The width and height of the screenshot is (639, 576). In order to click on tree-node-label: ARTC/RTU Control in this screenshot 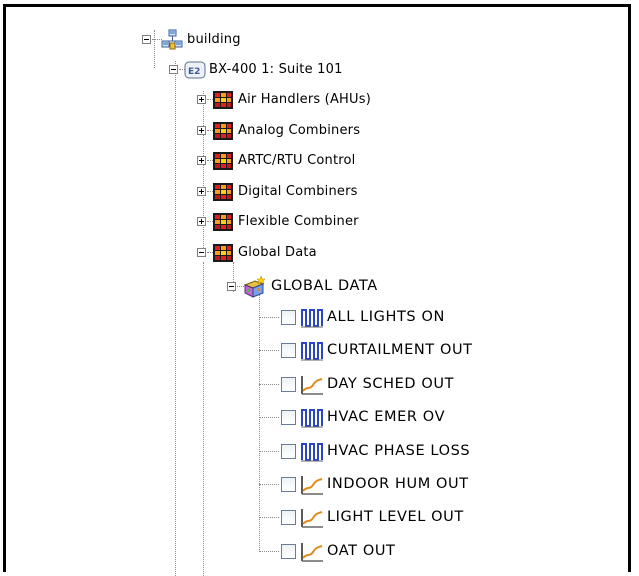, I will do `click(297, 160)`.